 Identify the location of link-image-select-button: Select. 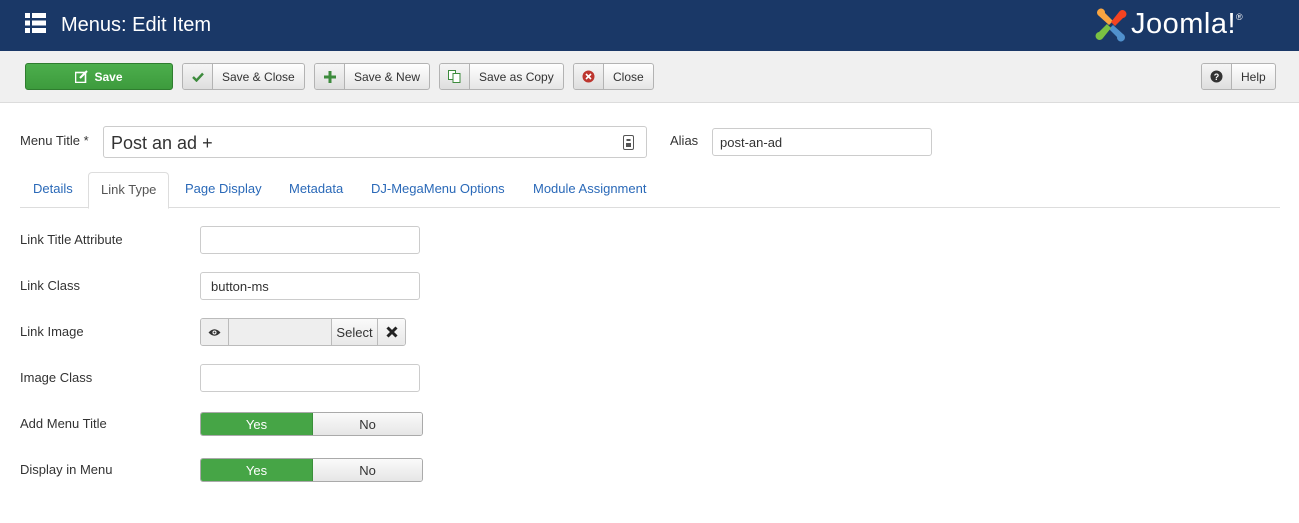
(355, 332).